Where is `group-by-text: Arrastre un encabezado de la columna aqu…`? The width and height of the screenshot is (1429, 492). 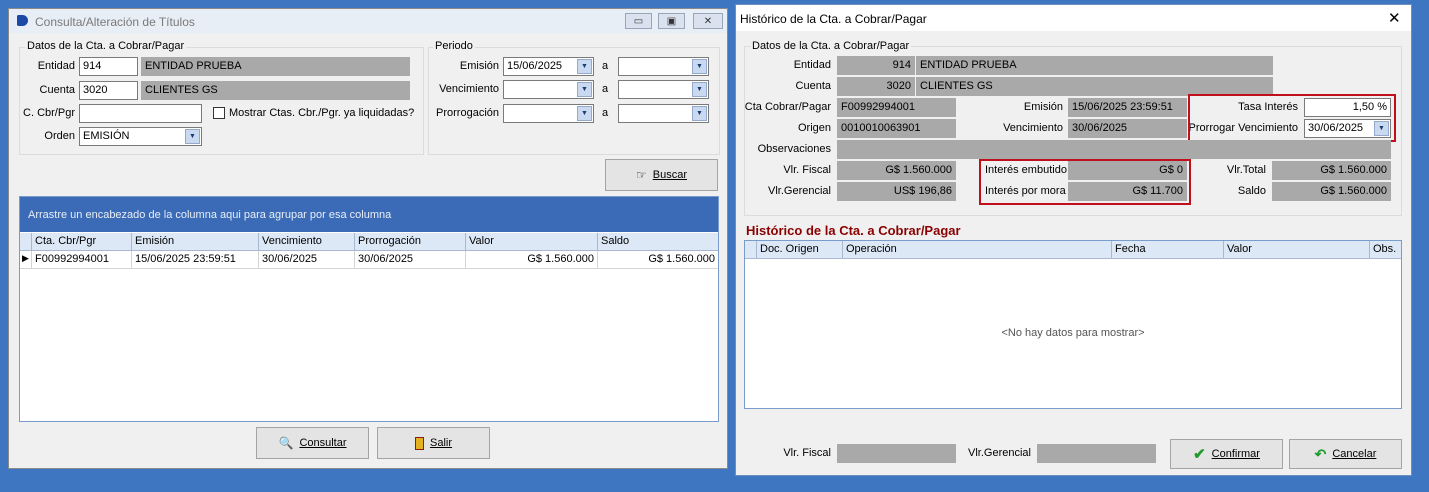
group-by-text: Arrastre un encabezado de la columna aqu… is located at coordinates (210, 215).